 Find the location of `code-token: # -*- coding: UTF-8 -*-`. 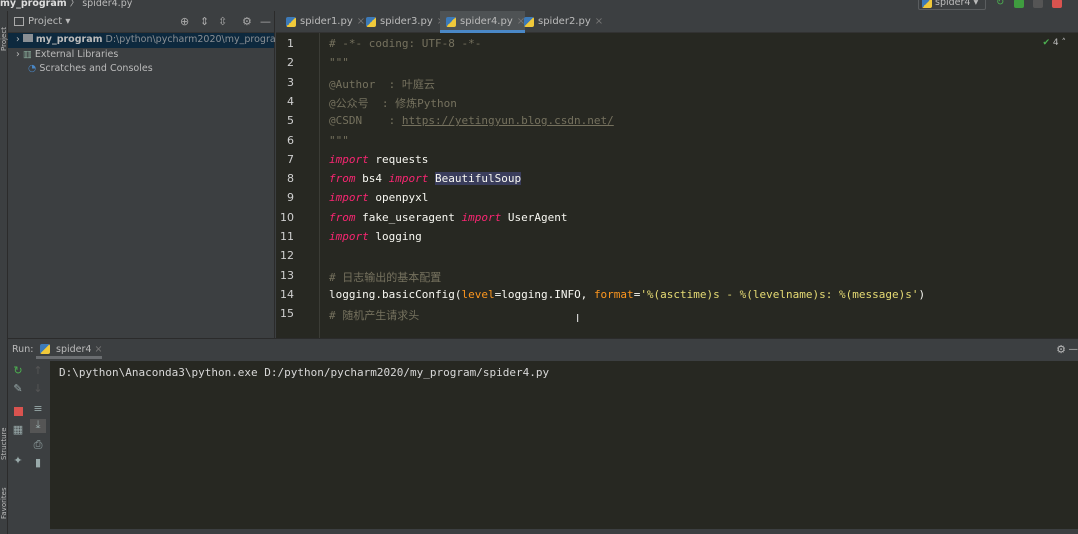

code-token: # -*- coding: UTF-8 -*- is located at coordinates (405, 43).